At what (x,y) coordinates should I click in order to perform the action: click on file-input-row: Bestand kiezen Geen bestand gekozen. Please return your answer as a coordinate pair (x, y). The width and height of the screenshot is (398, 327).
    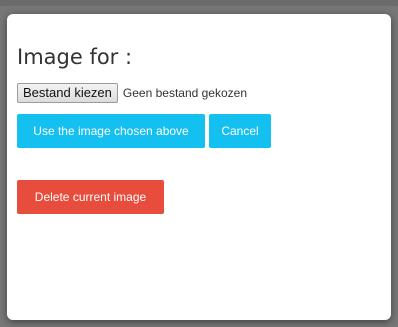
    Looking at the image, I should click on (132, 93).